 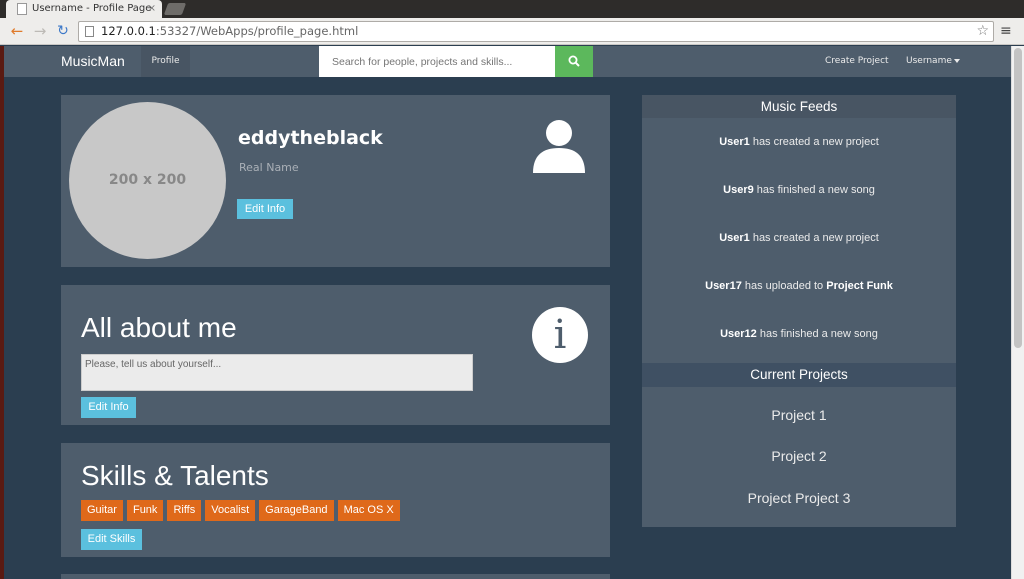 I want to click on feed-project-link: Project Funk, so click(x=859, y=286).